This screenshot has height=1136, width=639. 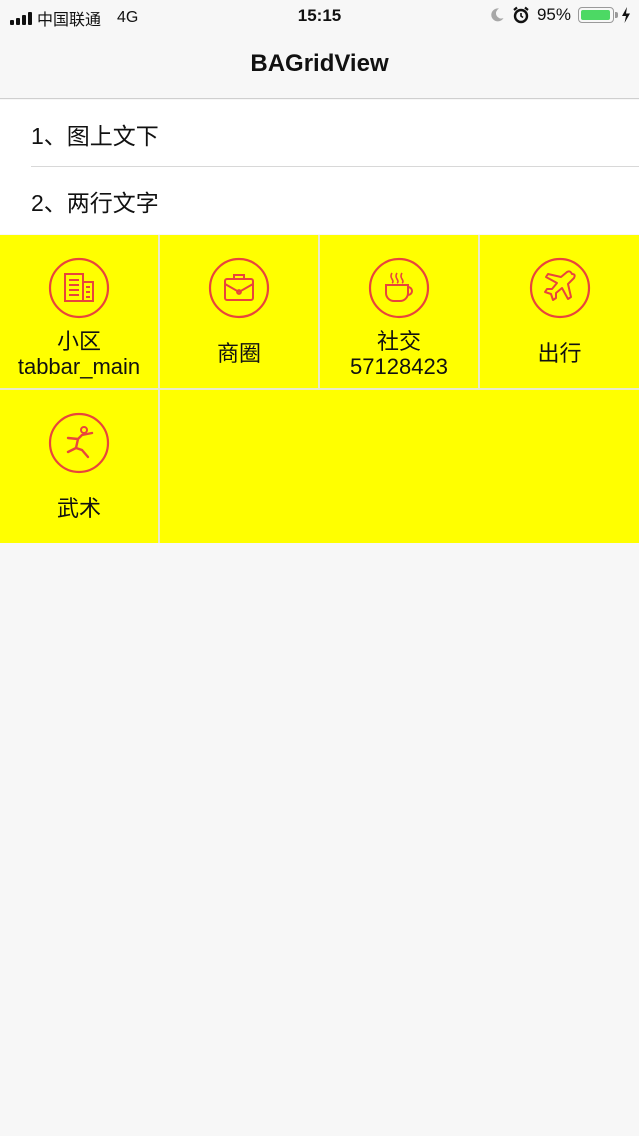 I want to click on grid-item-title: 出行, so click(x=559, y=353).